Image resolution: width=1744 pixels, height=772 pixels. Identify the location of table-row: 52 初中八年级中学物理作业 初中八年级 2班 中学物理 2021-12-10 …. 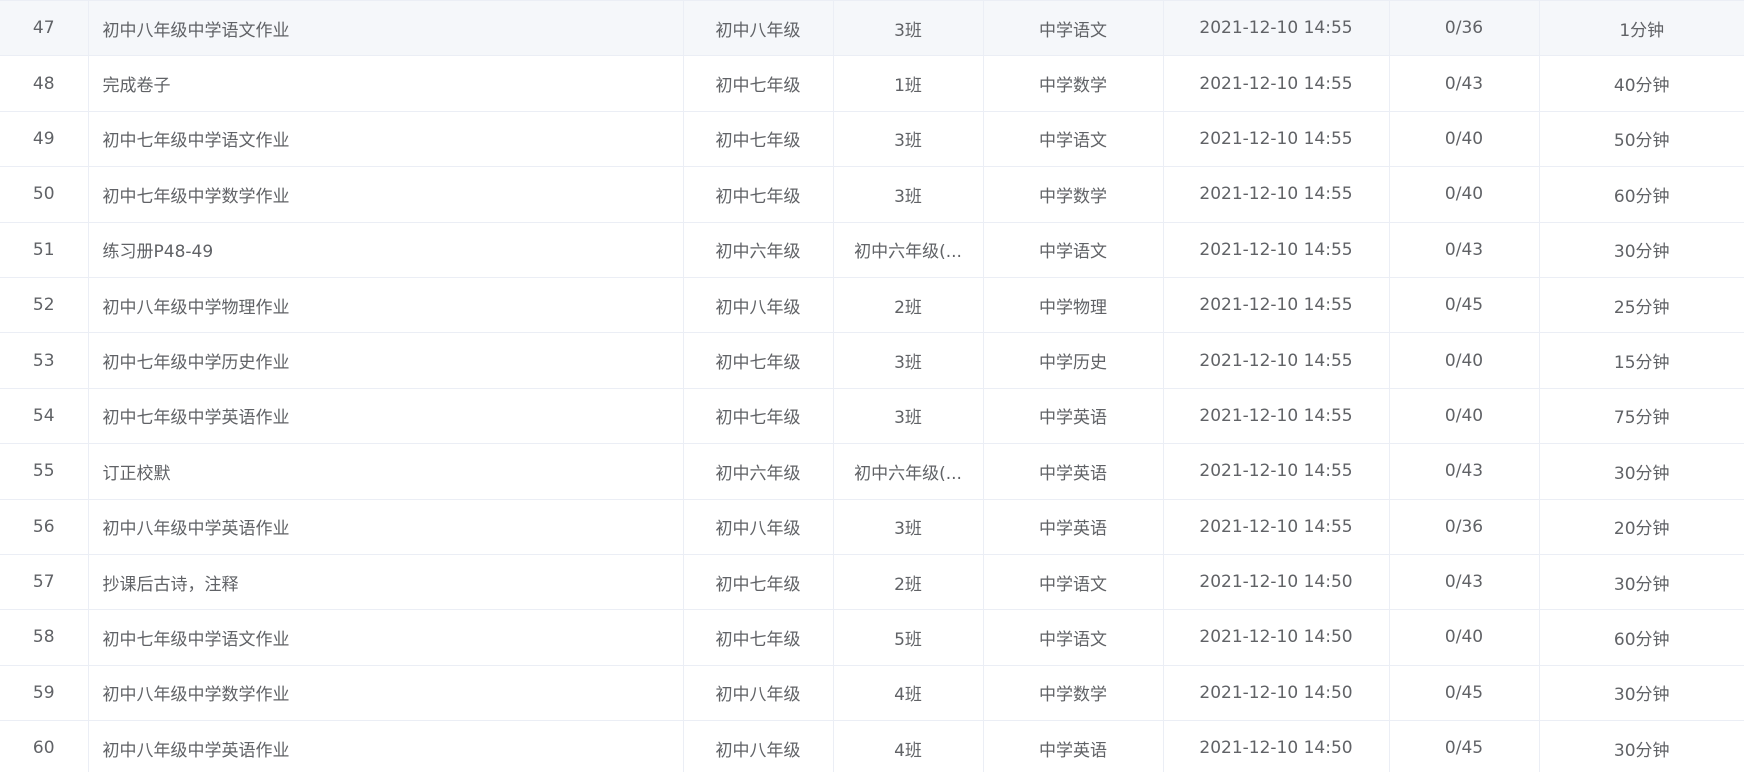
(872, 305).